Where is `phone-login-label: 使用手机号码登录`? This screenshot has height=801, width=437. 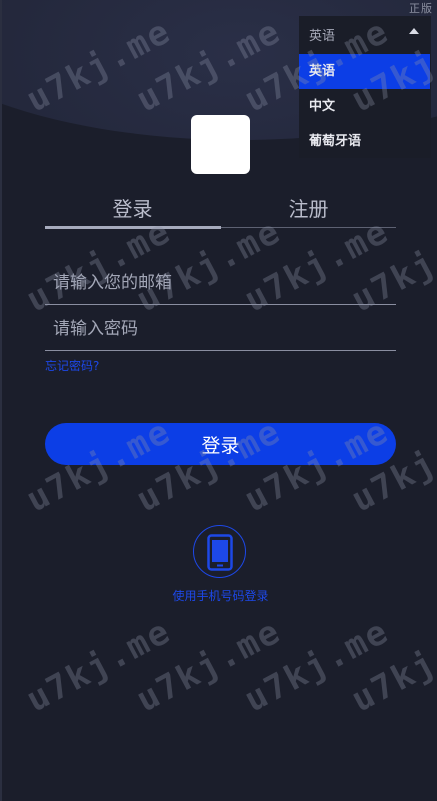
phone-login-label: 使用手机号码登录 is located at coordinates (220, 595).